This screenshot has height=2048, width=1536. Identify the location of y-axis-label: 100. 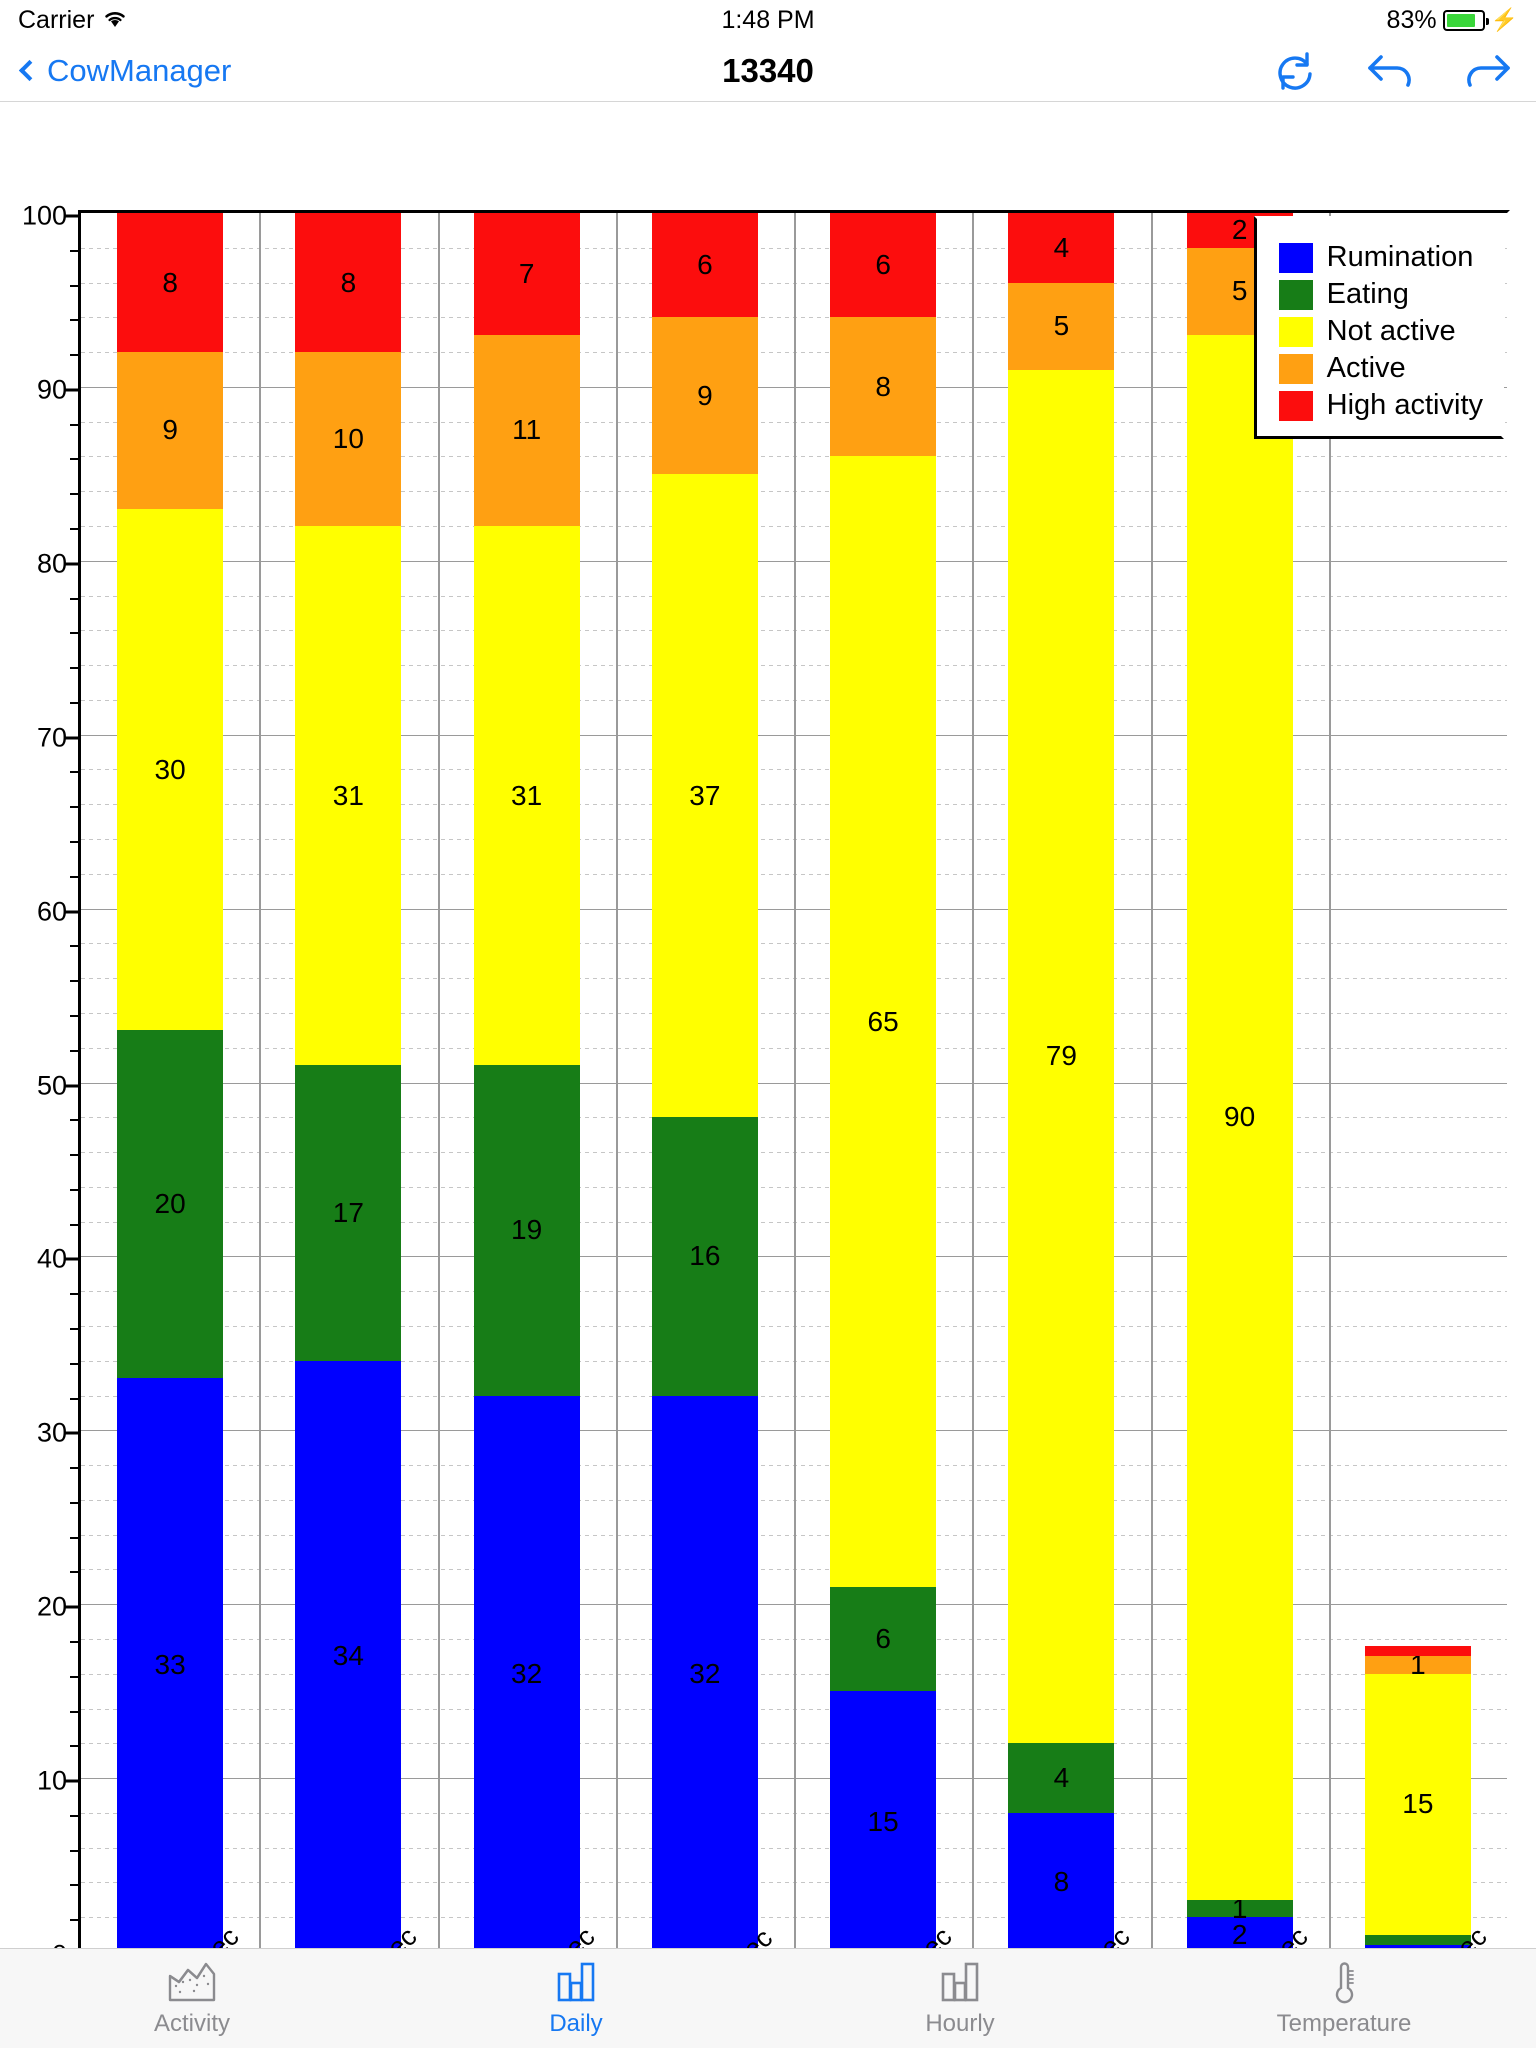
(44, 215).